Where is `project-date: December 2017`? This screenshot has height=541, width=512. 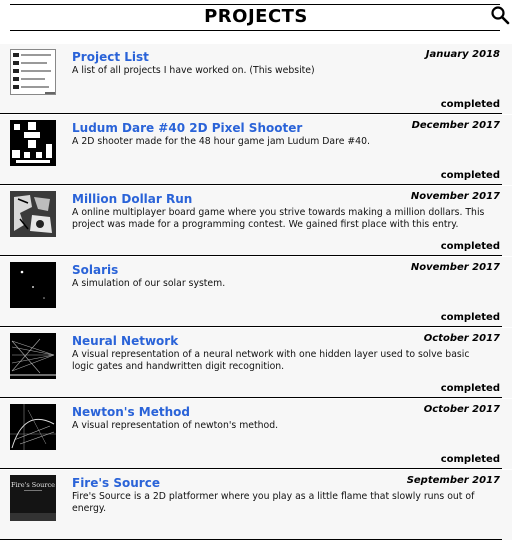
project-date: December 2017 is located at coordinates (455, 125).